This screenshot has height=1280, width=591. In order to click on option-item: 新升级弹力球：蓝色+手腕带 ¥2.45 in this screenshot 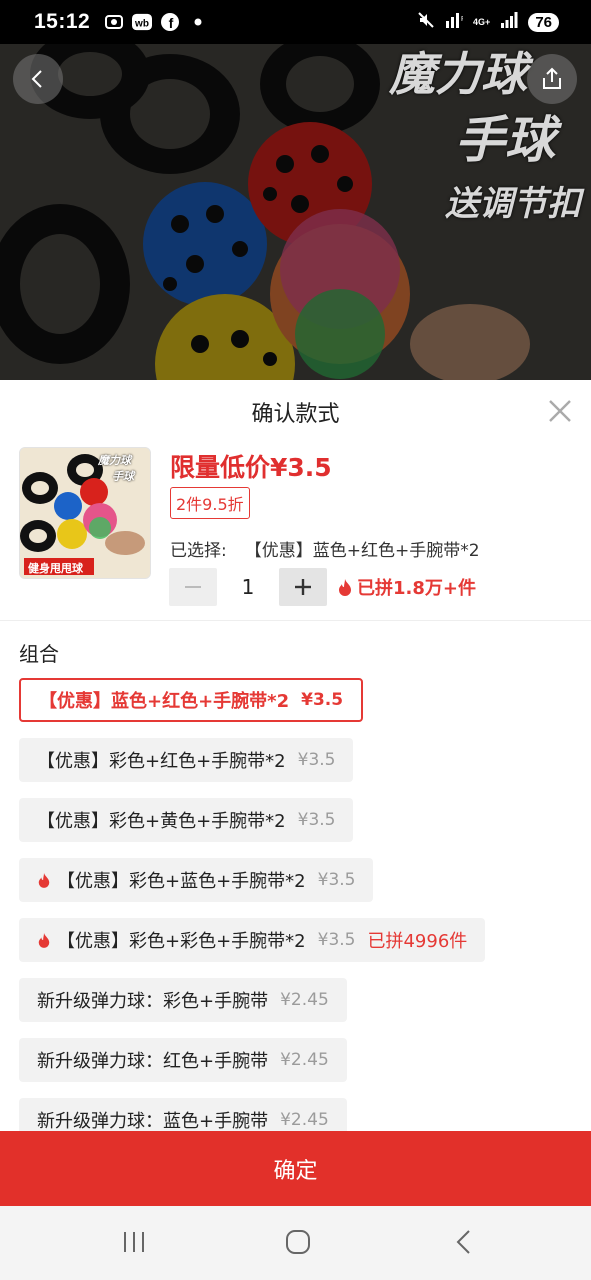, I will do `click(183, 1115)`.